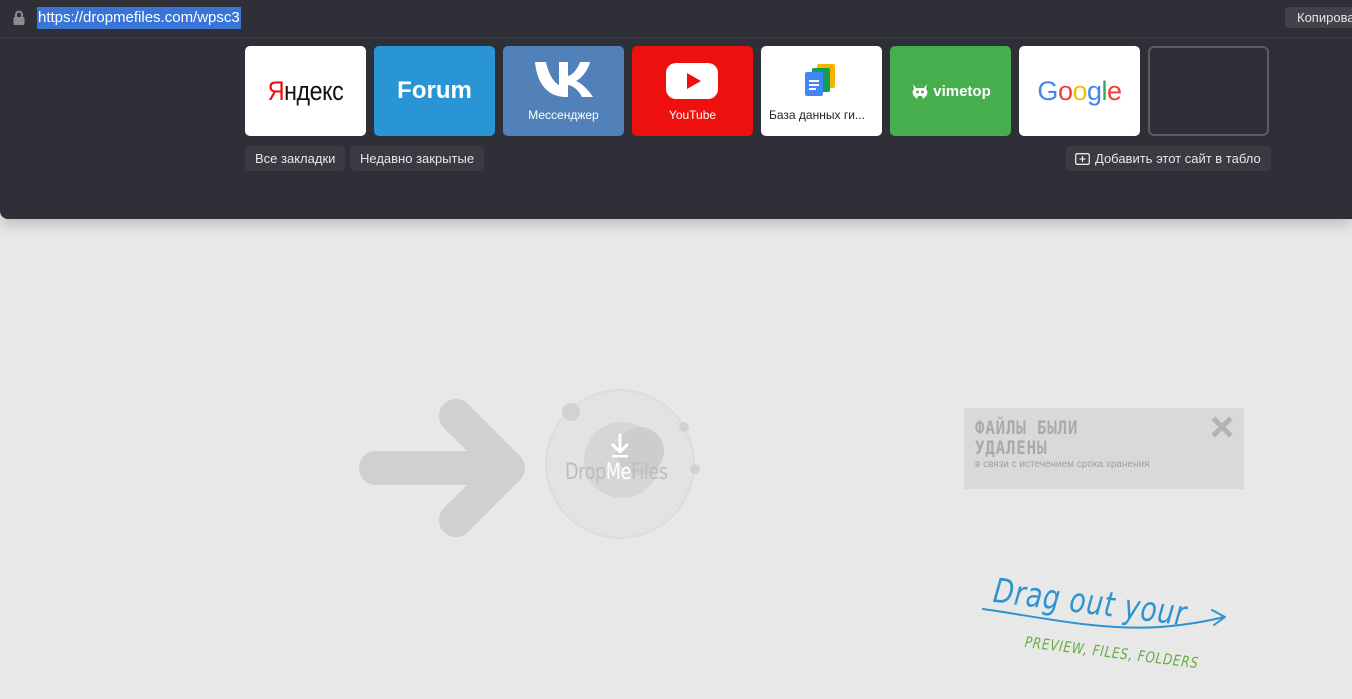 The image size is (1352, 699). What do you see at coordinates (1062, 464) in the screenshot?
I see `notice-subtitle: в связи с истечением срока хранения` at bounding box center [1062, 464].